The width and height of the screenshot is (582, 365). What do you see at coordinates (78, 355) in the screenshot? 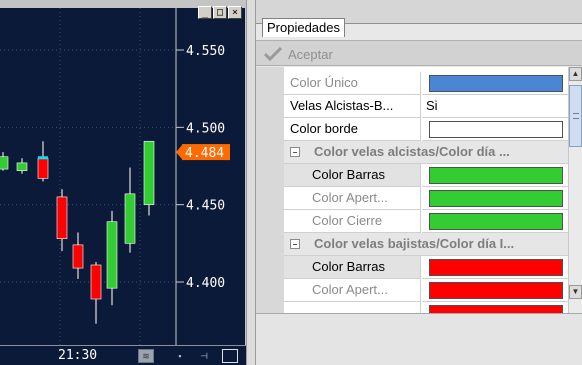
I see `time-axis-label: 21:30` at bounding box center [78, 355].